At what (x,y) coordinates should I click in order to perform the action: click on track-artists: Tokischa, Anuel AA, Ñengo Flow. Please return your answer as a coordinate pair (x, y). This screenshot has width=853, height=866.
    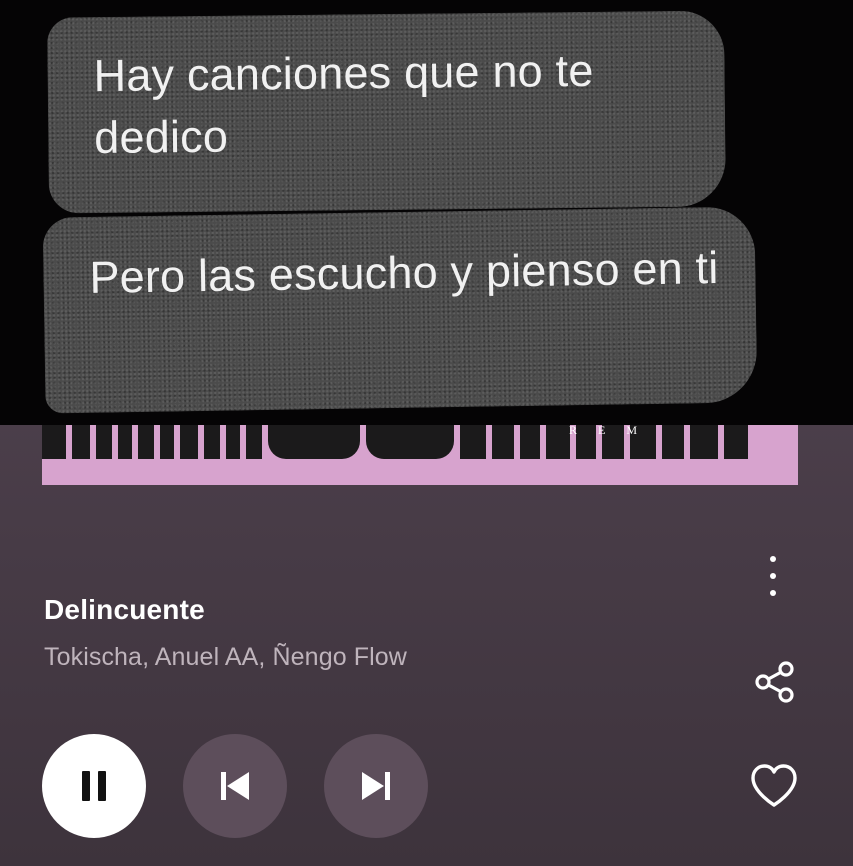
    Looking at the image, I should click on (225, 657).